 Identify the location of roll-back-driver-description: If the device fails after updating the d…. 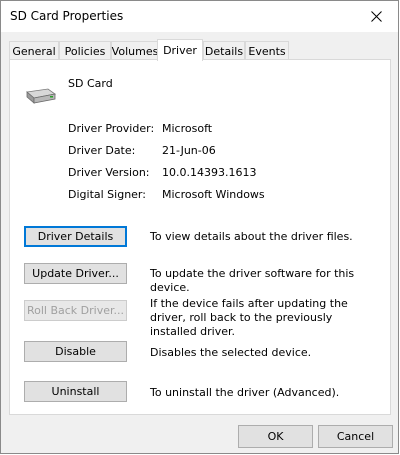
(249, 317).